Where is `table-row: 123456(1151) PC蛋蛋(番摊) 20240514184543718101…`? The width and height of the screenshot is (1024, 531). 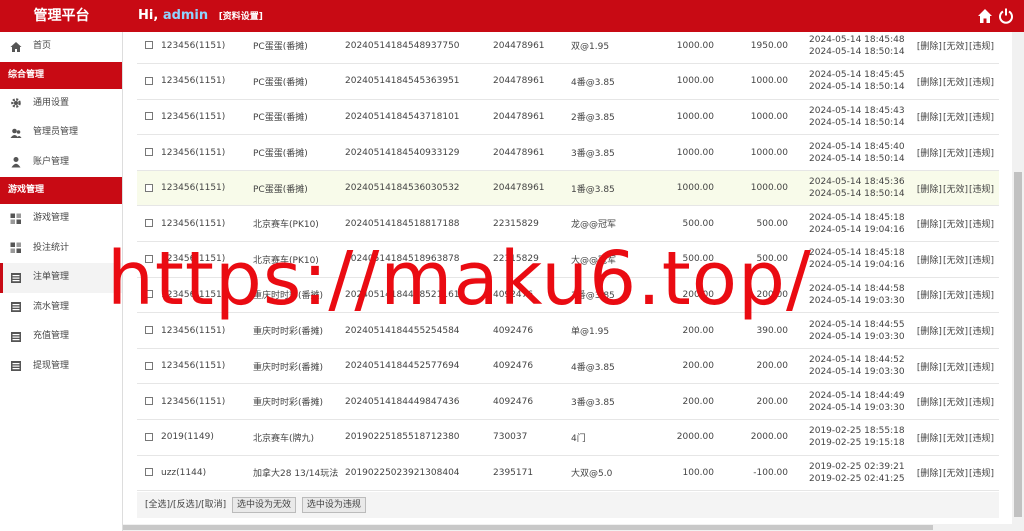 table-row: 123456(1151) PC蛋蛋(番摊) 20240514184543718101… is located at coordinates (568, 117).